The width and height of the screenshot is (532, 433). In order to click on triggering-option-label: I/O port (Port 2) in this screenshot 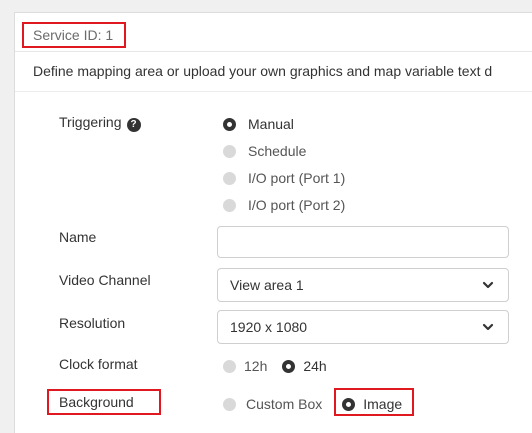, I will do `click(297, 205)`.